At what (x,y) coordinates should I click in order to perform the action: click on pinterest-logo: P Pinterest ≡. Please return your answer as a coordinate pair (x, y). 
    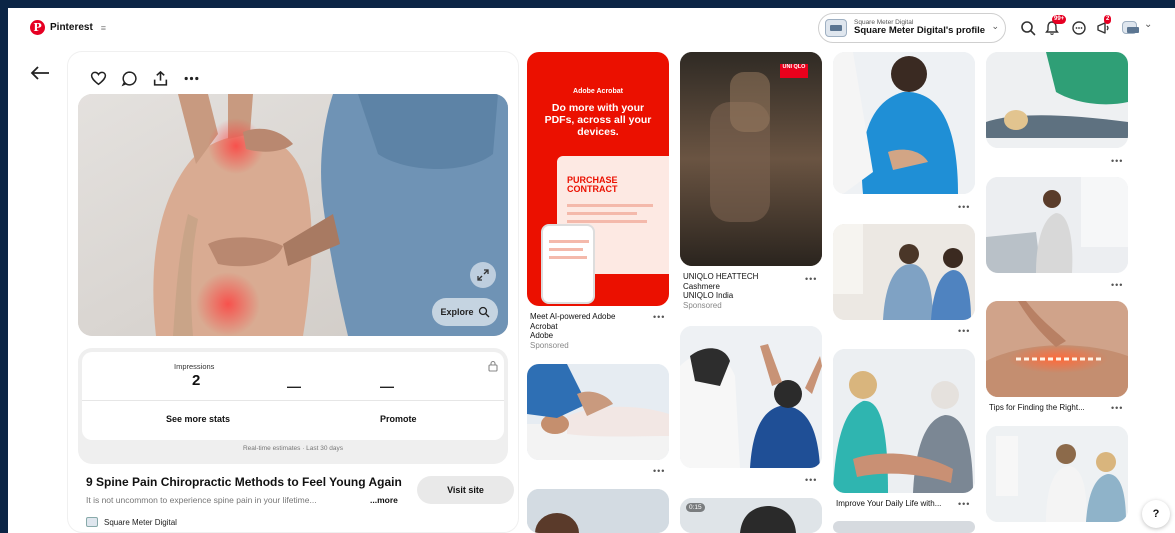
    Looking at the image, I should click on (68, 27).